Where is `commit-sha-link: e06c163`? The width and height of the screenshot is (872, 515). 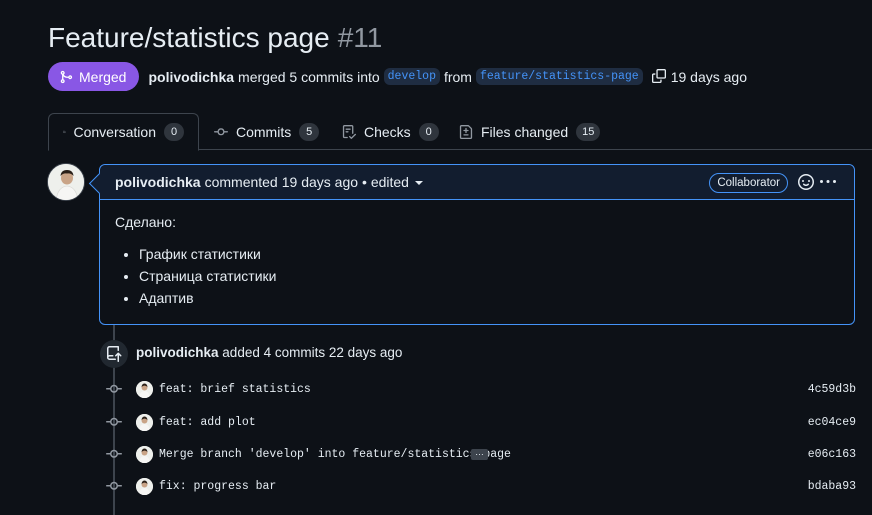
commit-sha-link: e06c163 is located at coordinates (832, 454).